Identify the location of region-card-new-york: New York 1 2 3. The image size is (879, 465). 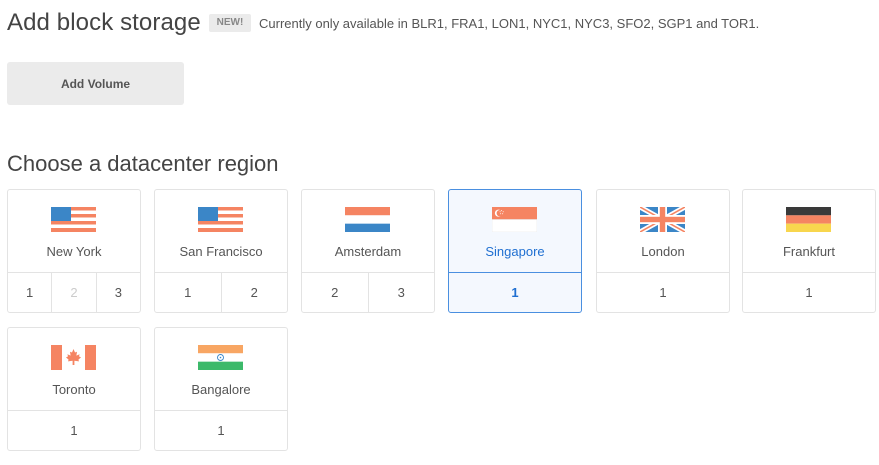
(74, 251).